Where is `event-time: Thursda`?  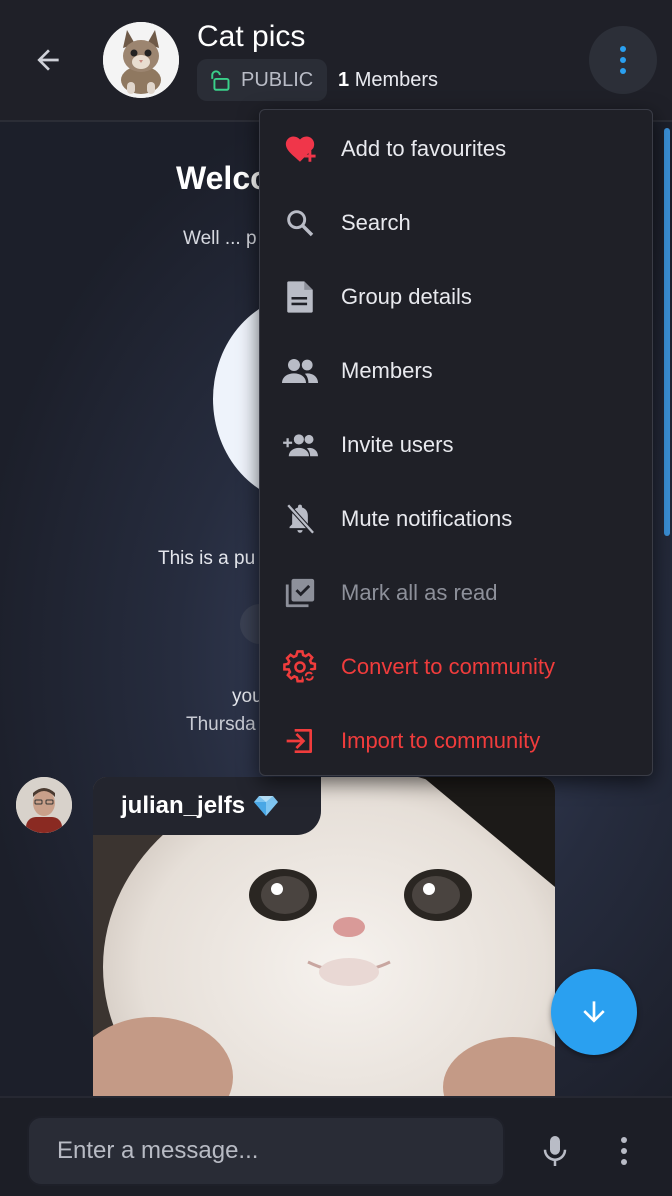
event-time: Thursda is located at coordinates (221, 724).